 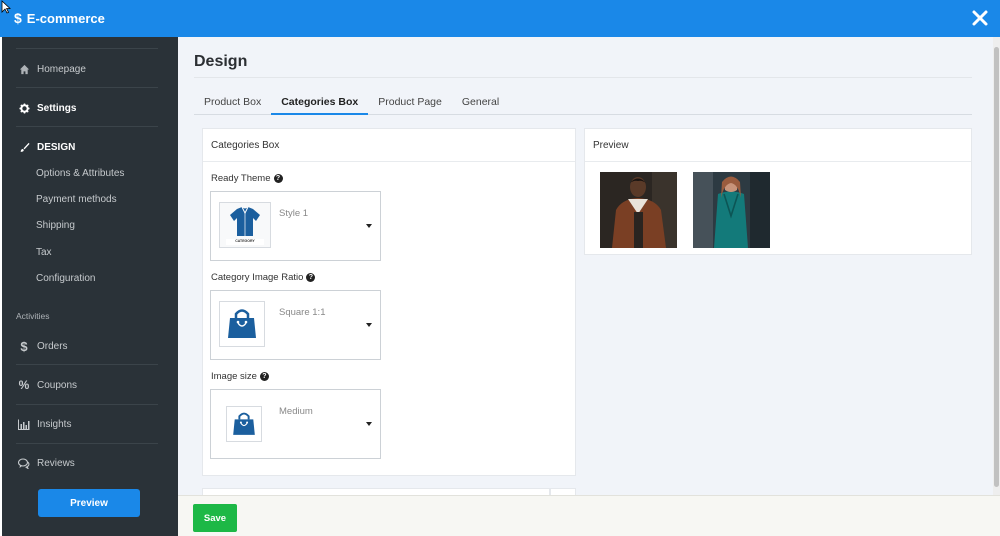 What do you see at coordinates (57, 108) in the screenshot?
I see `sidebar-item-label: Settings` at bounding box center [57, 108].